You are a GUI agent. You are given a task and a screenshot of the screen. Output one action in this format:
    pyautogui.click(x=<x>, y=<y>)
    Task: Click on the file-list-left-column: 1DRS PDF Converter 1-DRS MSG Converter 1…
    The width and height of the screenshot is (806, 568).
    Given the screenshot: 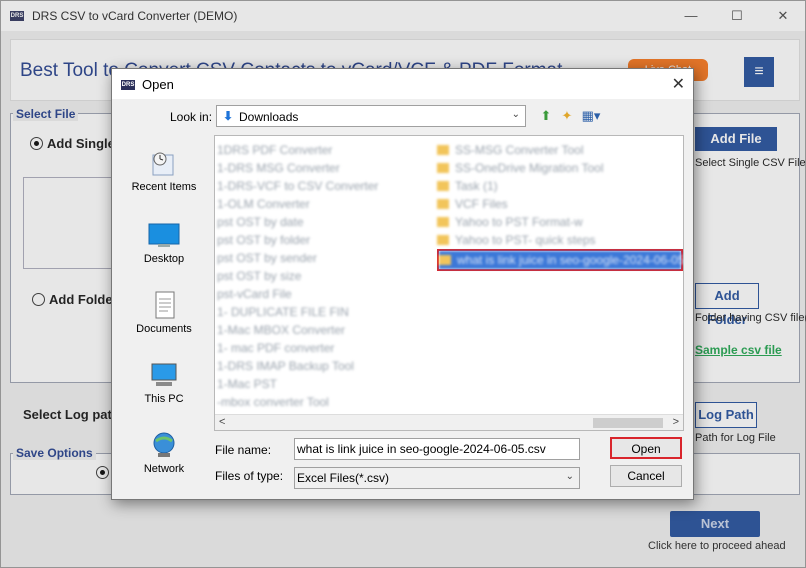 What is the action you would take?
    pyautogui.click(x=322, y=276)
    